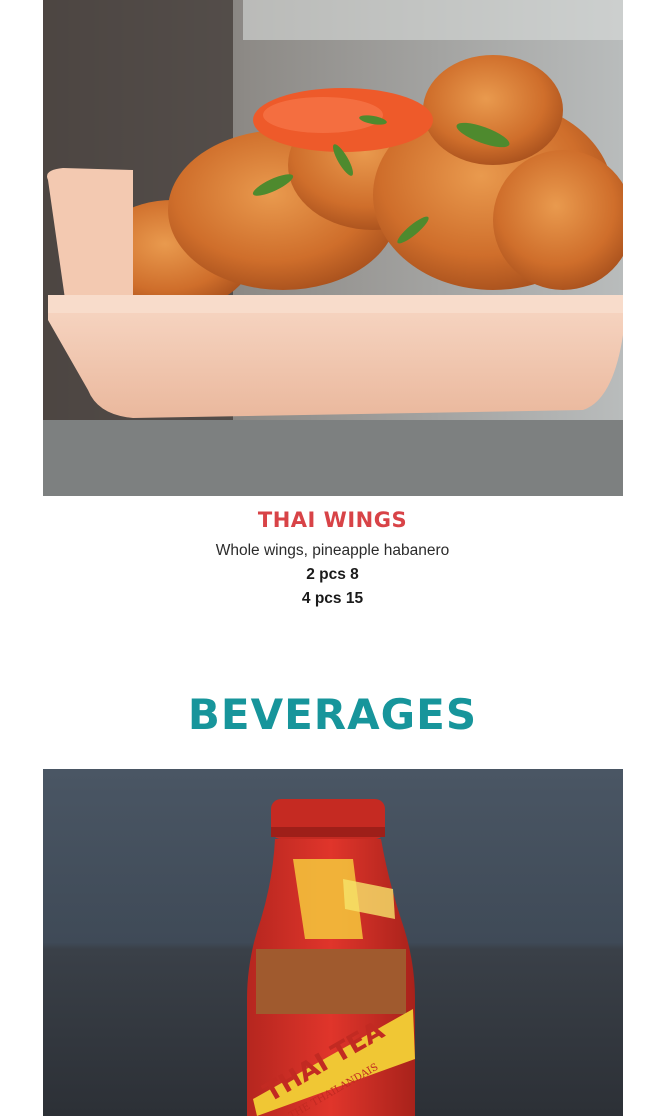 Image resolution: width=665 pixels, height=1116 pixels. What do you see at coordinates (332, 550) in the screenshot?
I see `item-description: Whole wings, pineapple habanero` at bounding box center [332, 550].